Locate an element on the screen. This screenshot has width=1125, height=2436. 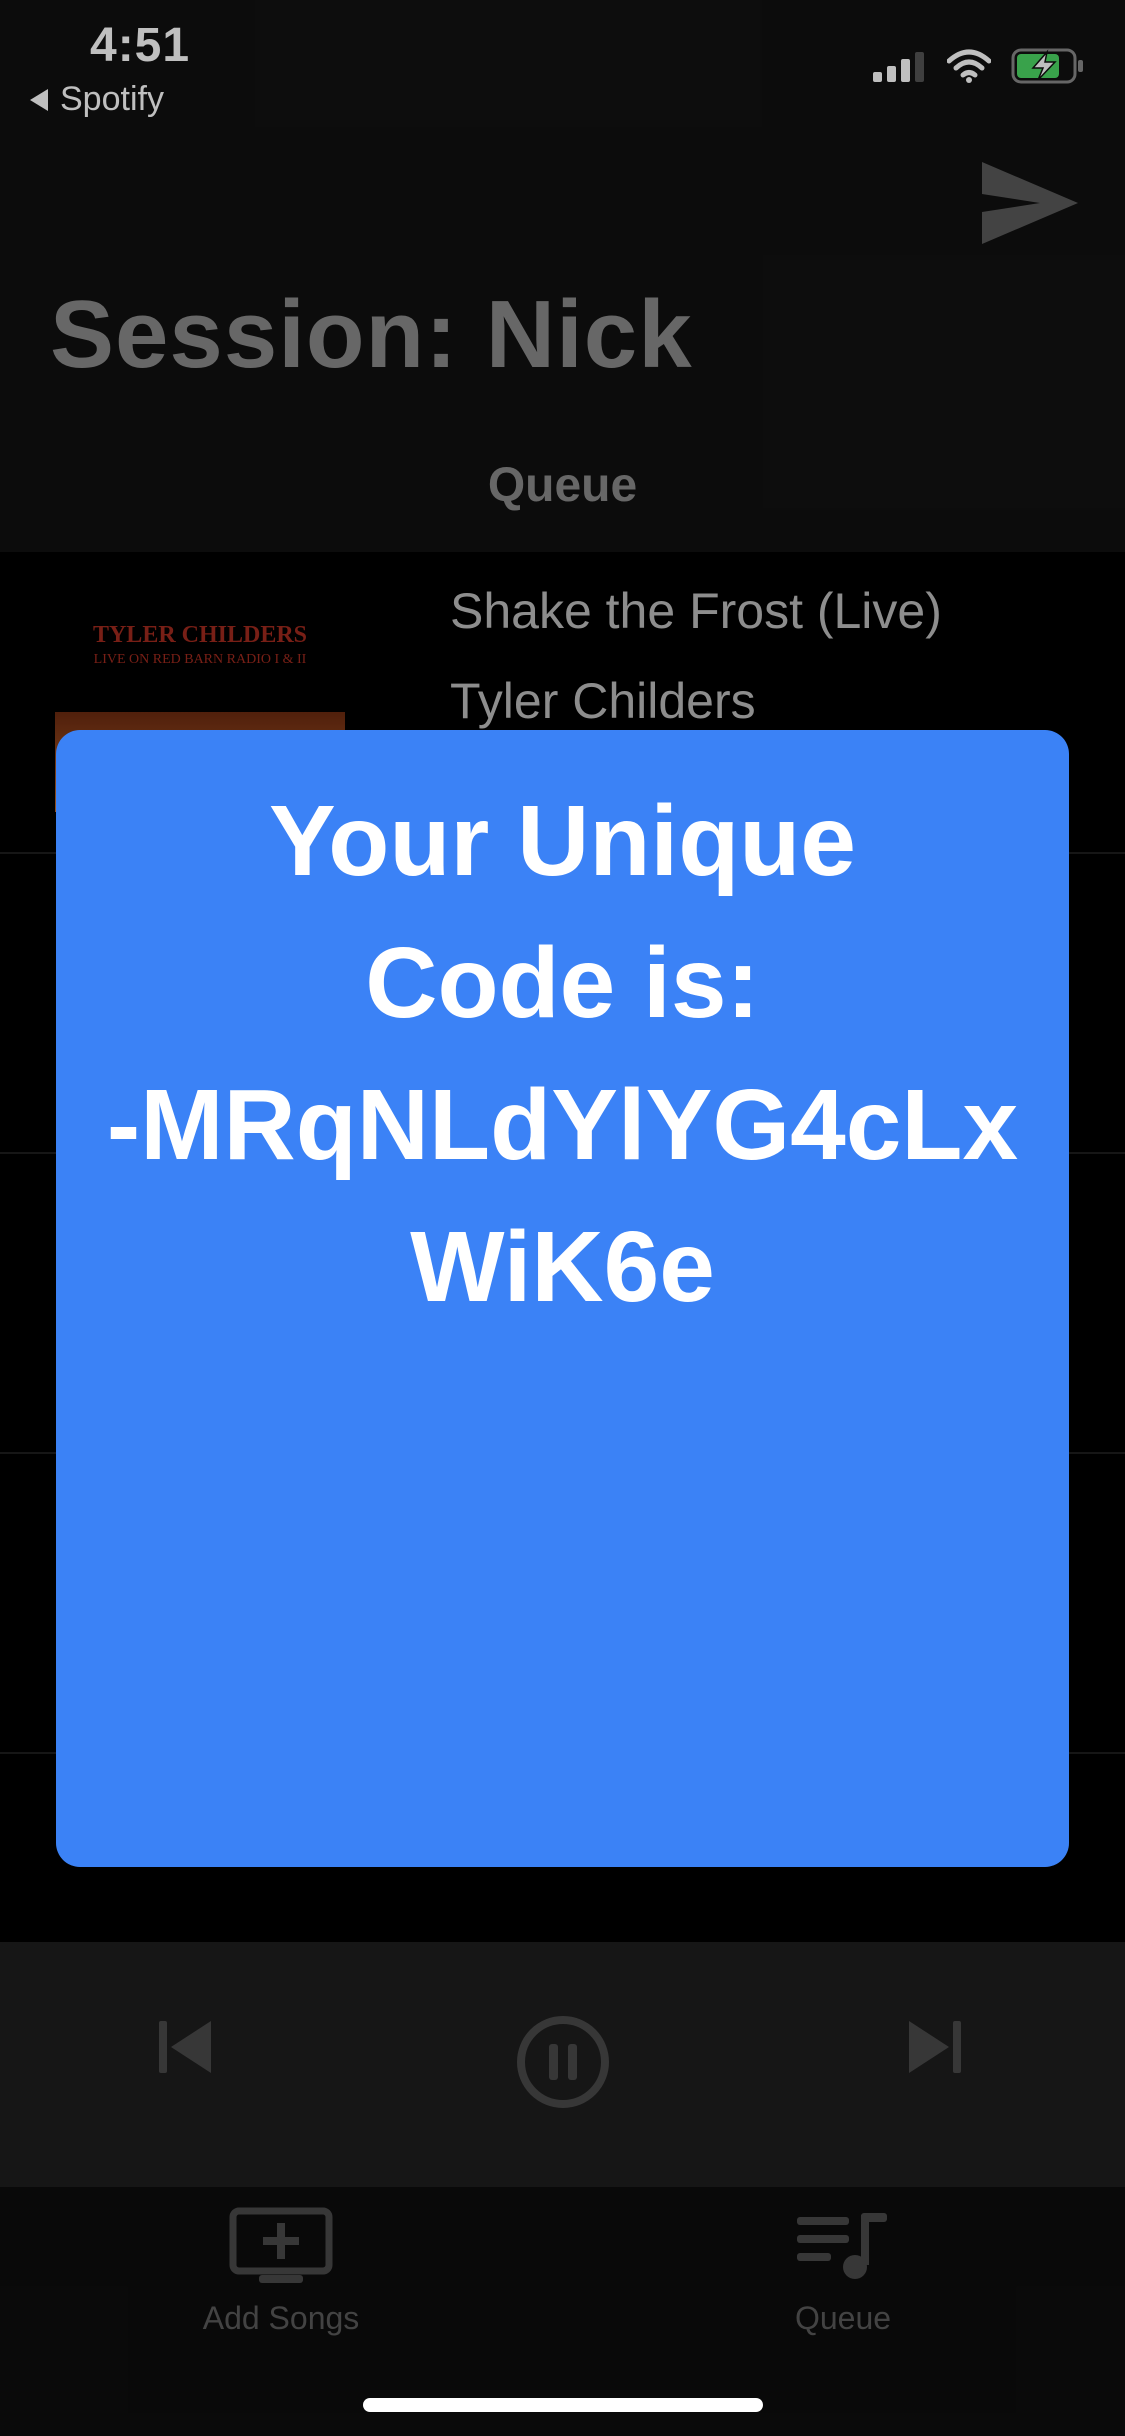
unique-code-value-cont: WiK6e is located at coordinates (562, 1267).